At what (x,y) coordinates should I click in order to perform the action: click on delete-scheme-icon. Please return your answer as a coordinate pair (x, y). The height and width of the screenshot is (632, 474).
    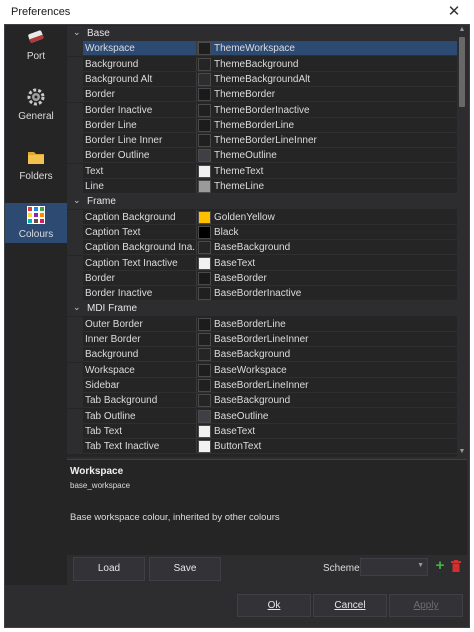
    Looking at the image, I should click on (456, 566).